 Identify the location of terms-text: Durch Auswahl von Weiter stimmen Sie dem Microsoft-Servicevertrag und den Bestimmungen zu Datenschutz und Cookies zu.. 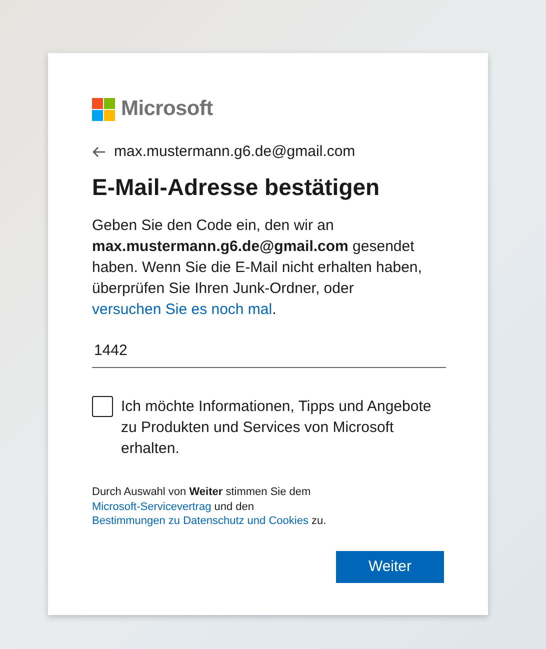
(210, 506).